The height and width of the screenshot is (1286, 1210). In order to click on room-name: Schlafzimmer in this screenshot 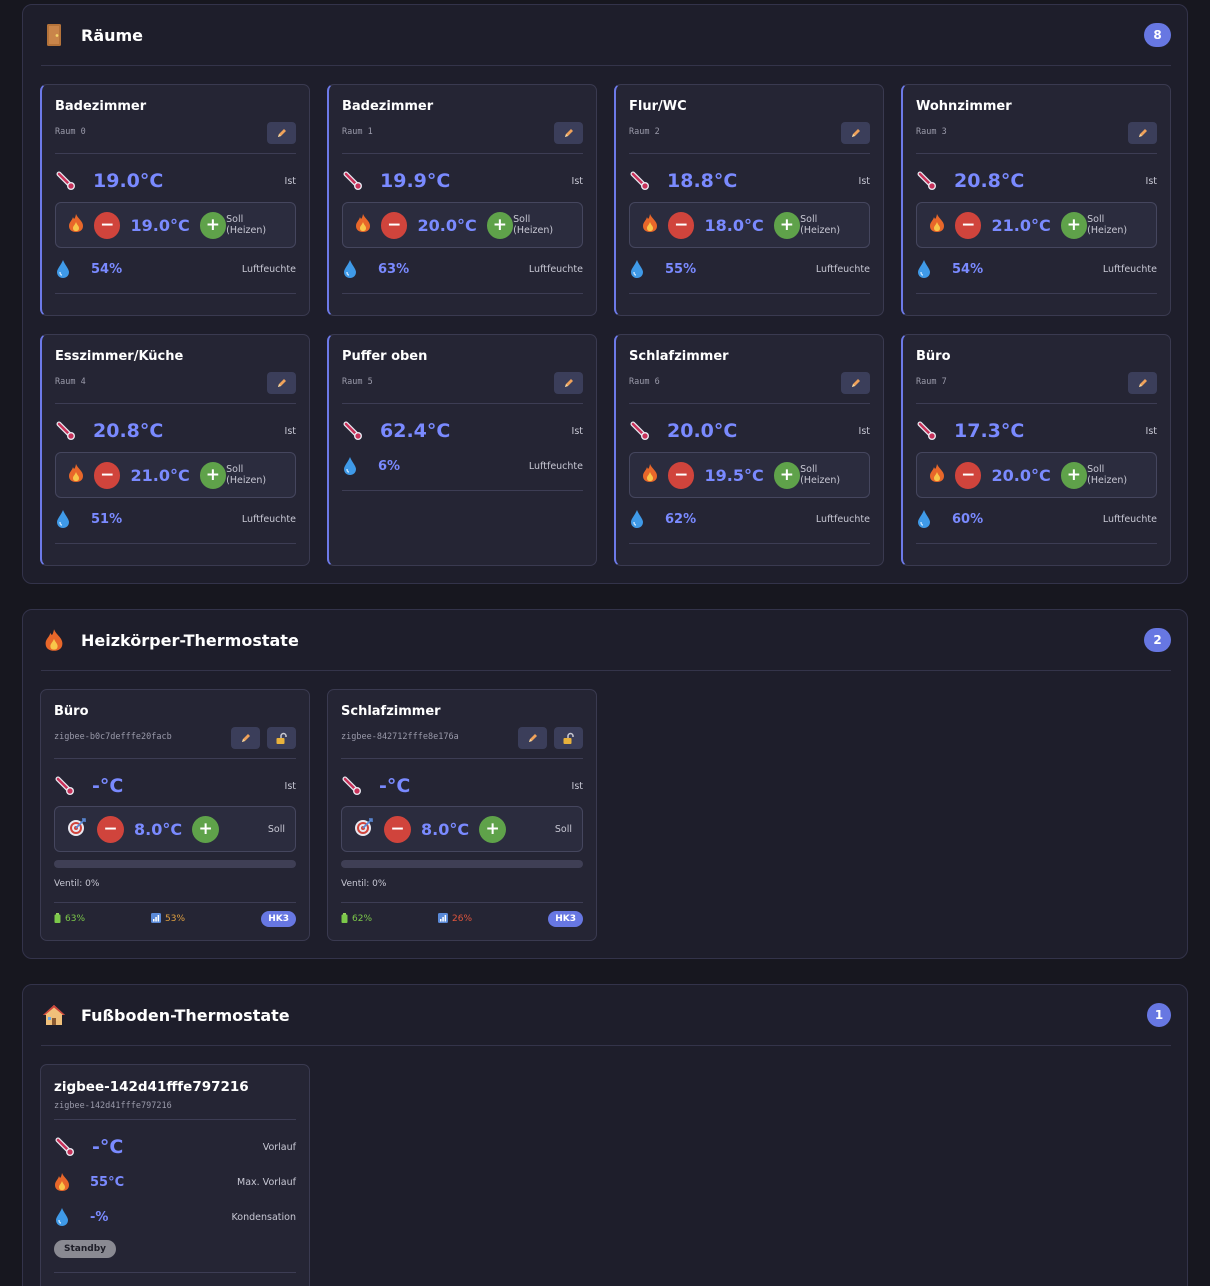, I will do `click(679, 356)`.